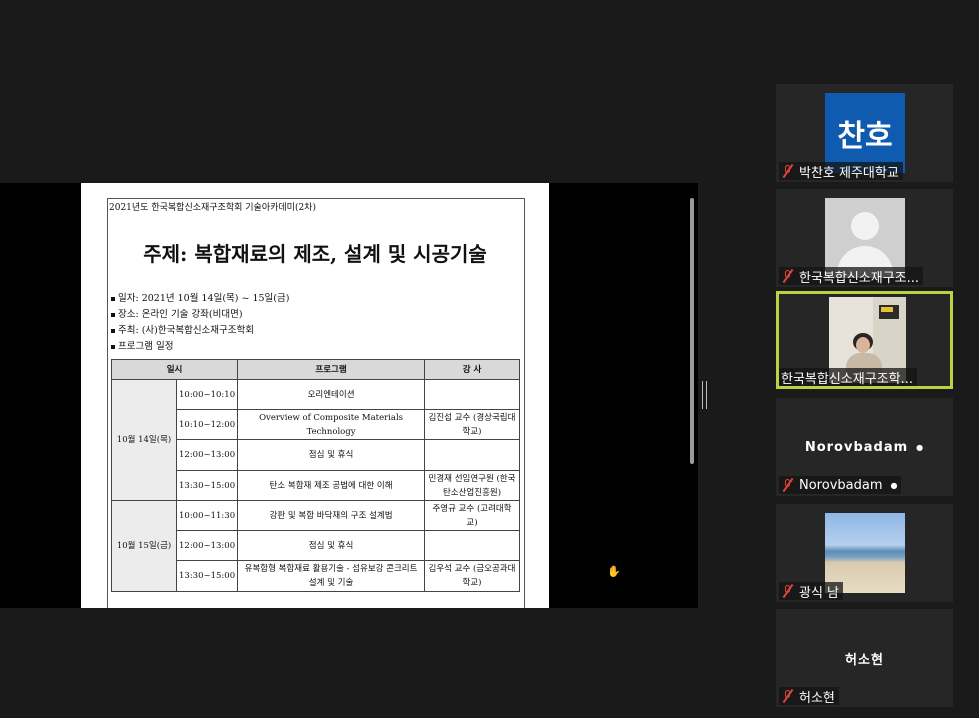 This screenshot has width=979, height=718. I want to click on participant-tile: Norovbadam ● Norovbadam ●, so click(864, 447).